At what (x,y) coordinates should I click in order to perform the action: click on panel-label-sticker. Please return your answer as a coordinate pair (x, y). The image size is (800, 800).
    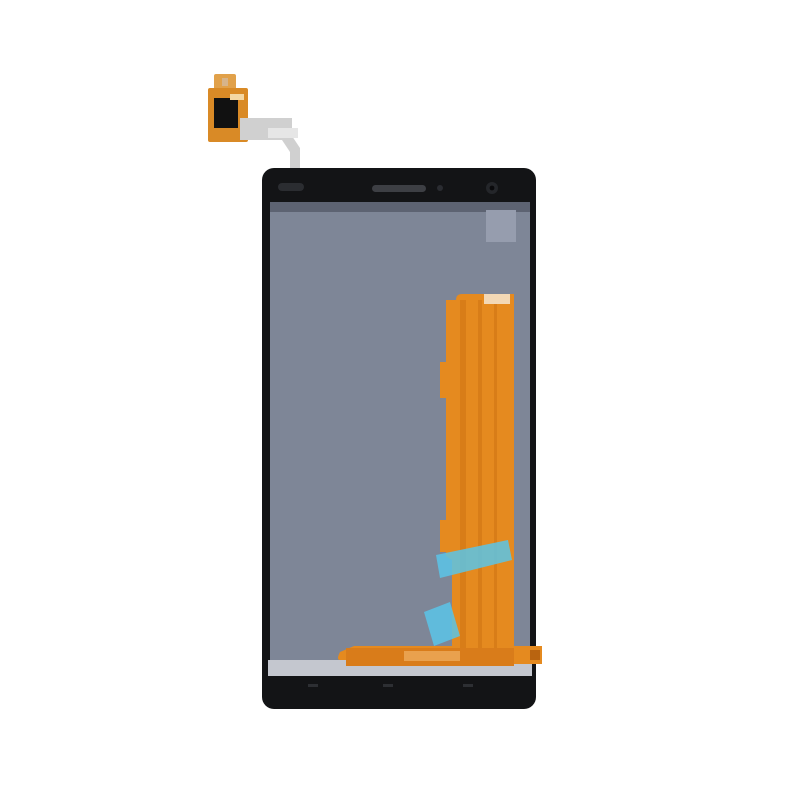
    Looking at the image, I should click on (501, 226).